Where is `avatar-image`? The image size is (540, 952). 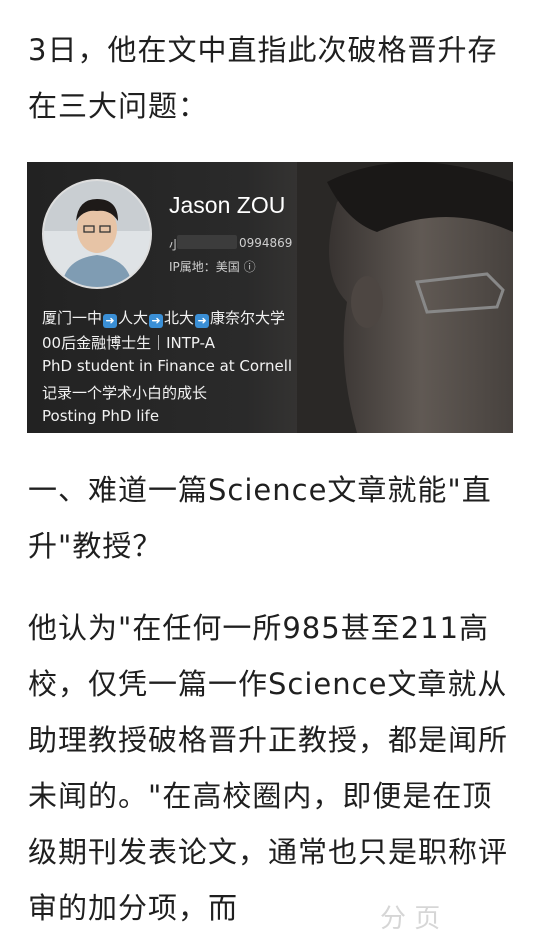 avatar-image is located at coordinates (97, 234).